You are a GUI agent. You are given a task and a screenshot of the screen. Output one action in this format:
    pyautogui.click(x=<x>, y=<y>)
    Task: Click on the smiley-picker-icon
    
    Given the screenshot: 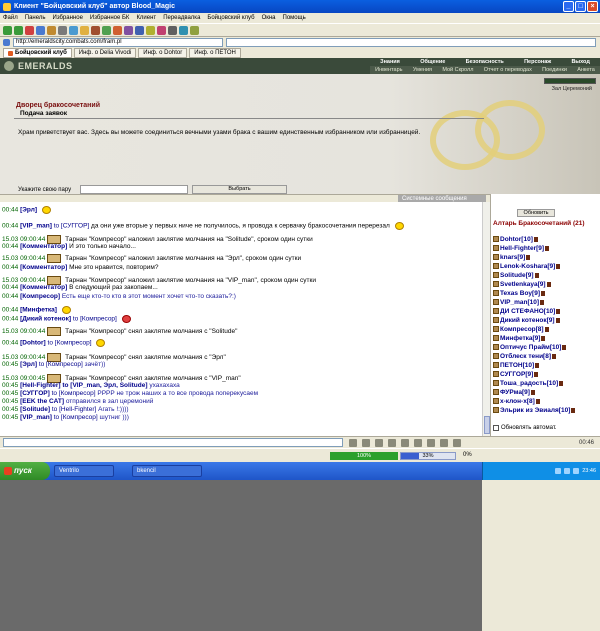 What is the action you would take?
    pyautogui.click(x=379, y=442)
    